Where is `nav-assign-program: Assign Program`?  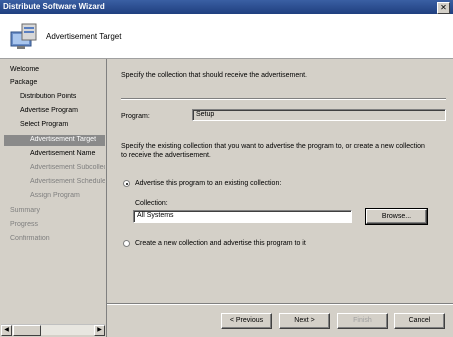
nav-assign-program: Assign Program is located at coordinates (55, 195).